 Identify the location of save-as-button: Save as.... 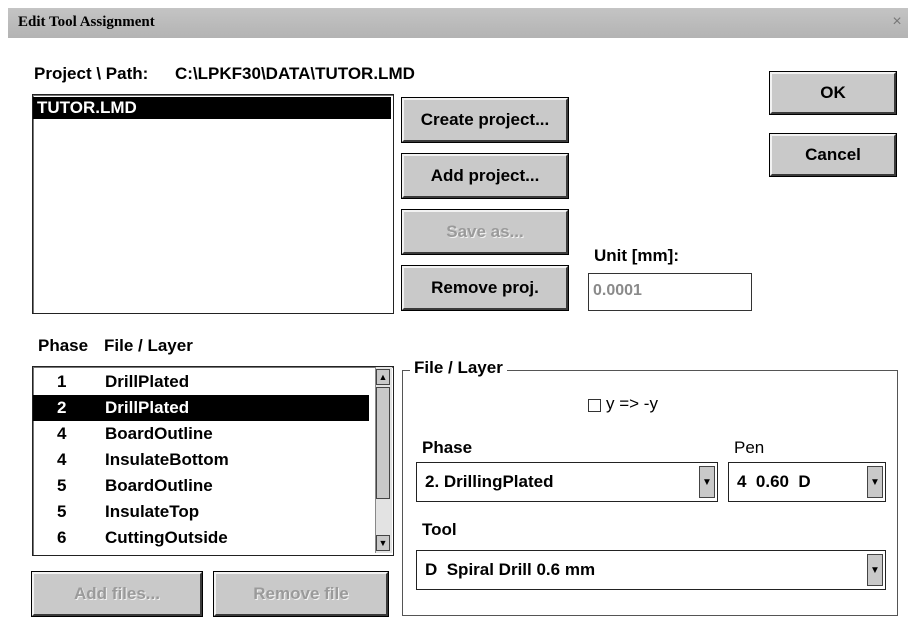
(485, 232).